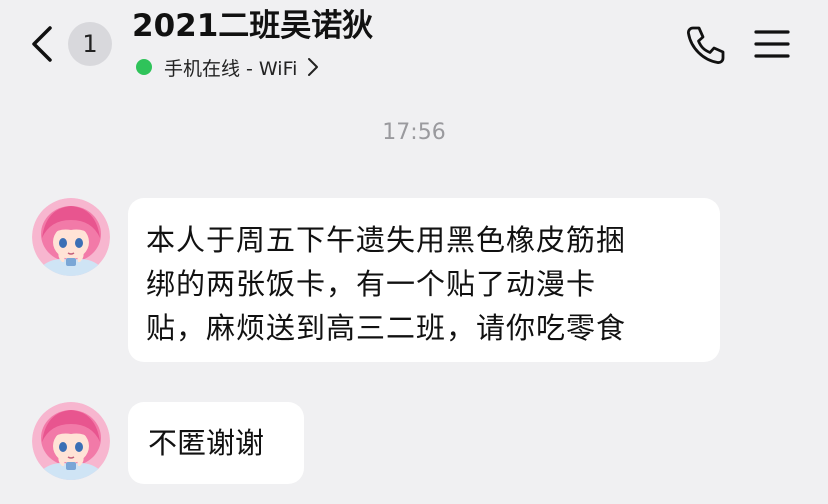 This screenshot has height=504, width=828. What do you see at coordinates (386, 328) in the screenshot?
I see `message-text-line: 贴，麻烦送到高三二班，请你吃零食` at bounding box center [386, 328].